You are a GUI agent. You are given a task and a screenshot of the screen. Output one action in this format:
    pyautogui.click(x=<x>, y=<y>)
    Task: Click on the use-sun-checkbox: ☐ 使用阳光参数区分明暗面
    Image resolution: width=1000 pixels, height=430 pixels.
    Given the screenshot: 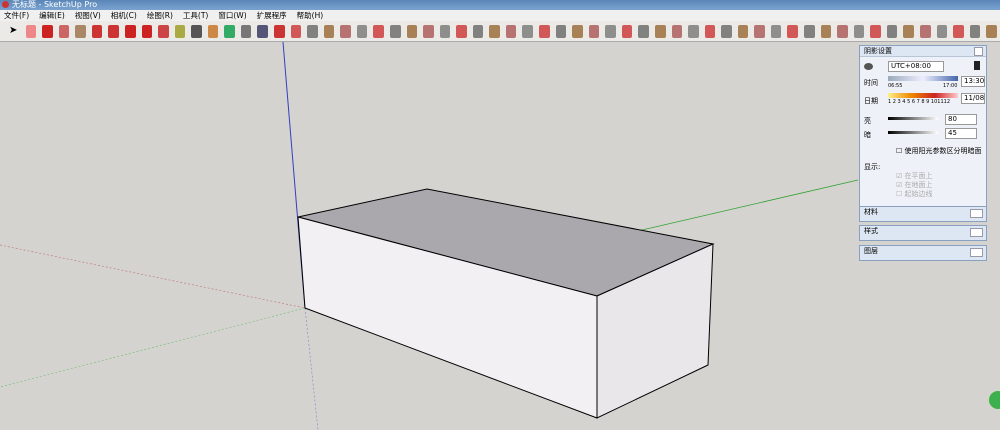 What is the action you would take?
    pyautogui.click(x=939, y=151)
    